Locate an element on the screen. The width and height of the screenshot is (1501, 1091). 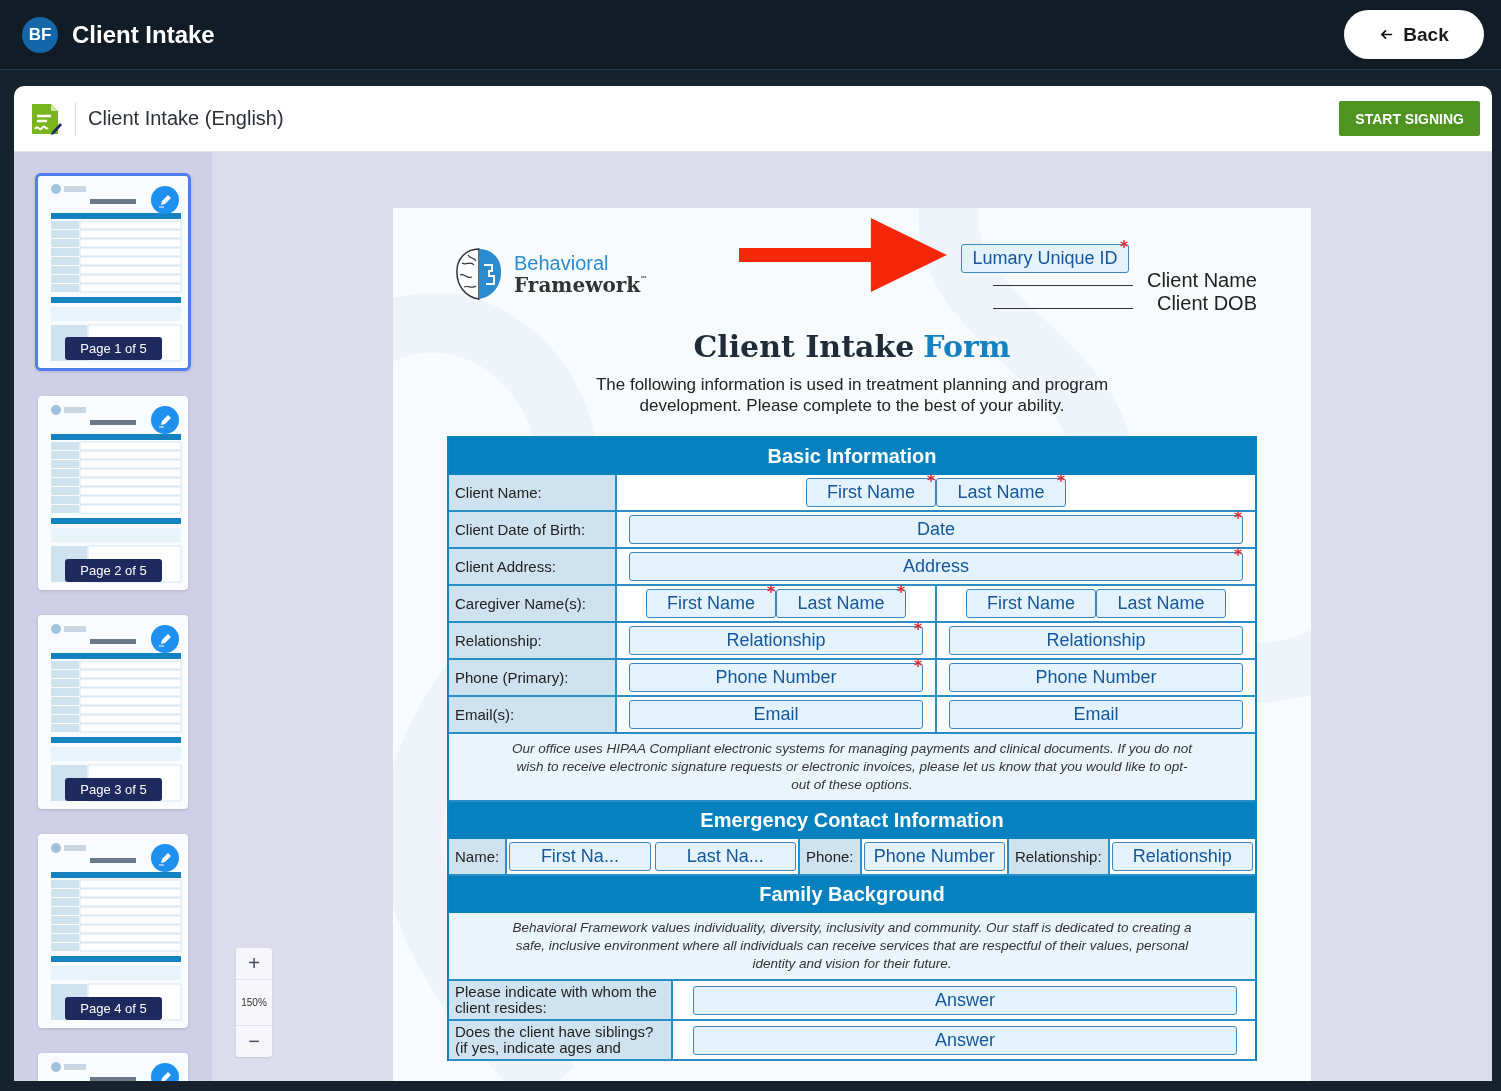
page-label: Page 4 of 5 is located at coordinates (113, 1008).